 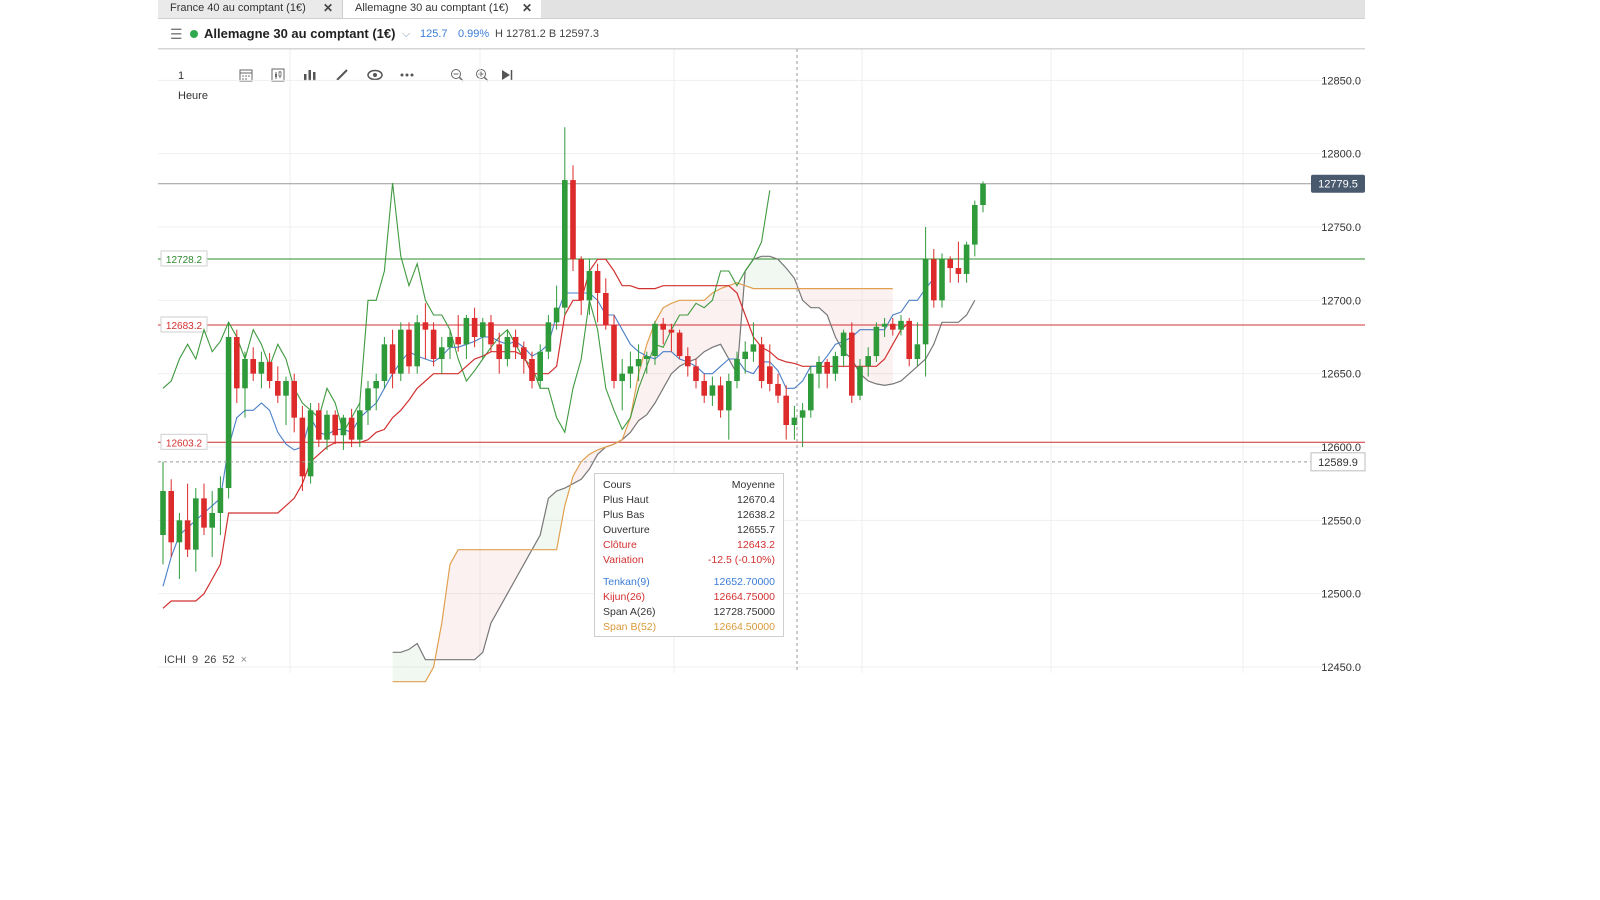 I want to click on crosshair-price-text: 12589.9, so click(x=1338, y=463).